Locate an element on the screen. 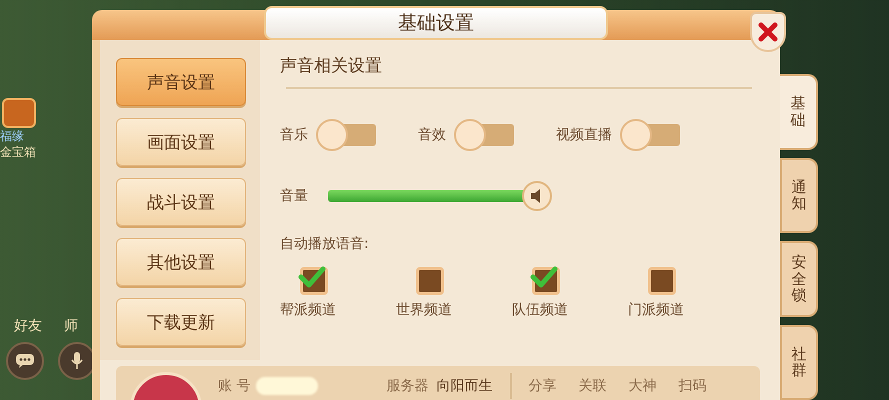 This screenshot has height=400, width=889. chat-icon is located at coordinates (25, 361).